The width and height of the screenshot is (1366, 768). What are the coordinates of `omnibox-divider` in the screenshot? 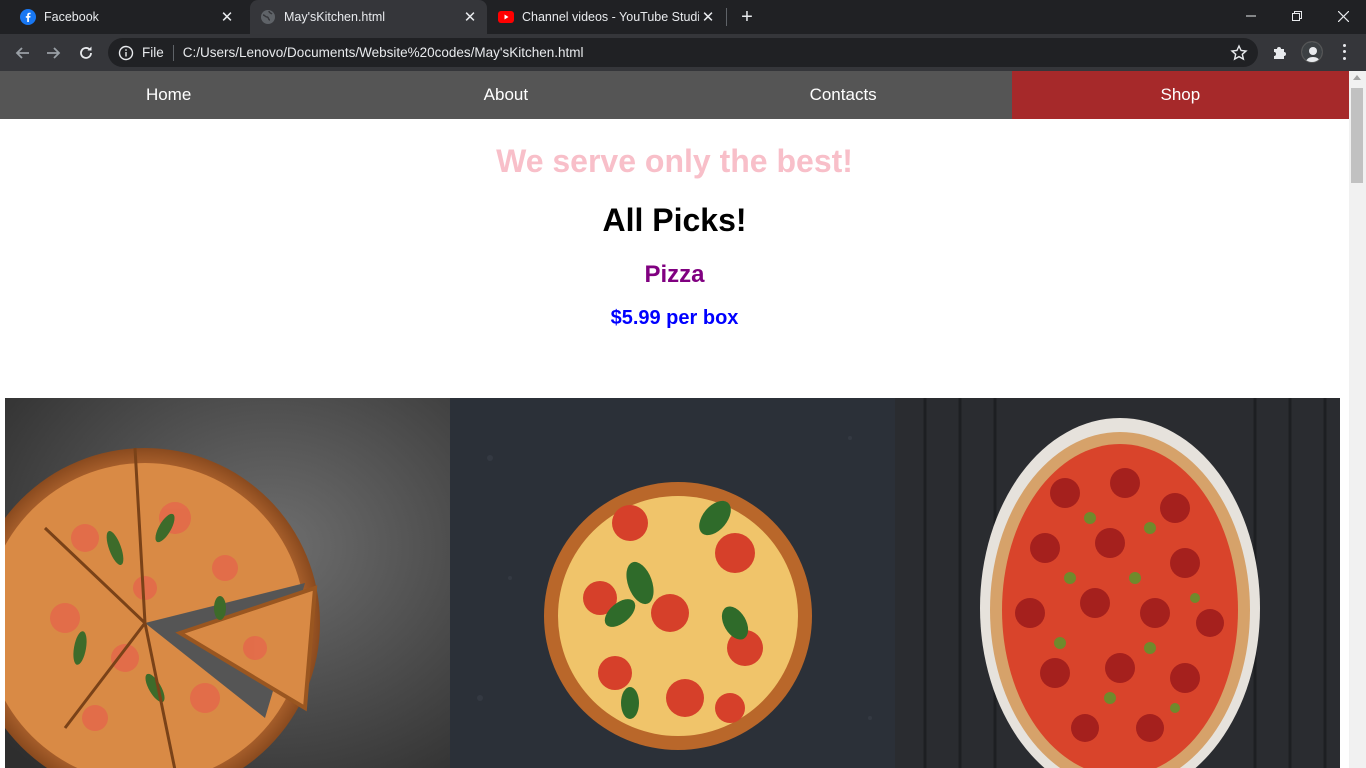 It's located at (173, 52).